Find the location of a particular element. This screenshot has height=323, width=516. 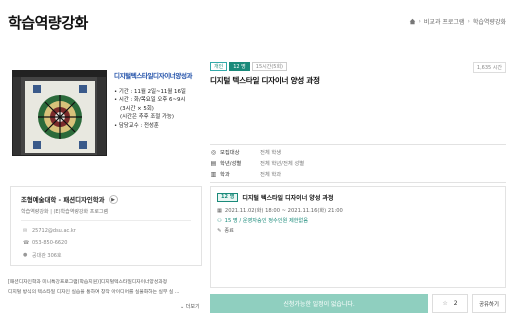

like-button: ☆ 2 is located at coordinates (450, 303).